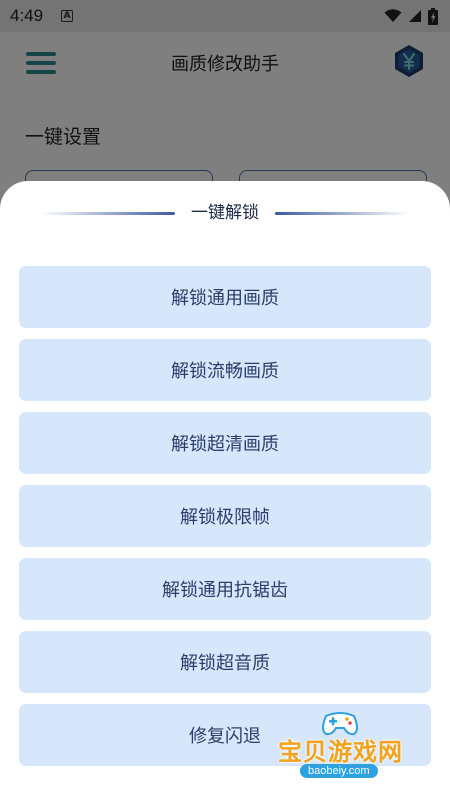 This screenshot has width=450, height=800. What do you see at coordinates (225, 443) in the screenshot?
I see `unlock-hd-quality-button: 解锁超清画质` at bounding box center [225, 443].